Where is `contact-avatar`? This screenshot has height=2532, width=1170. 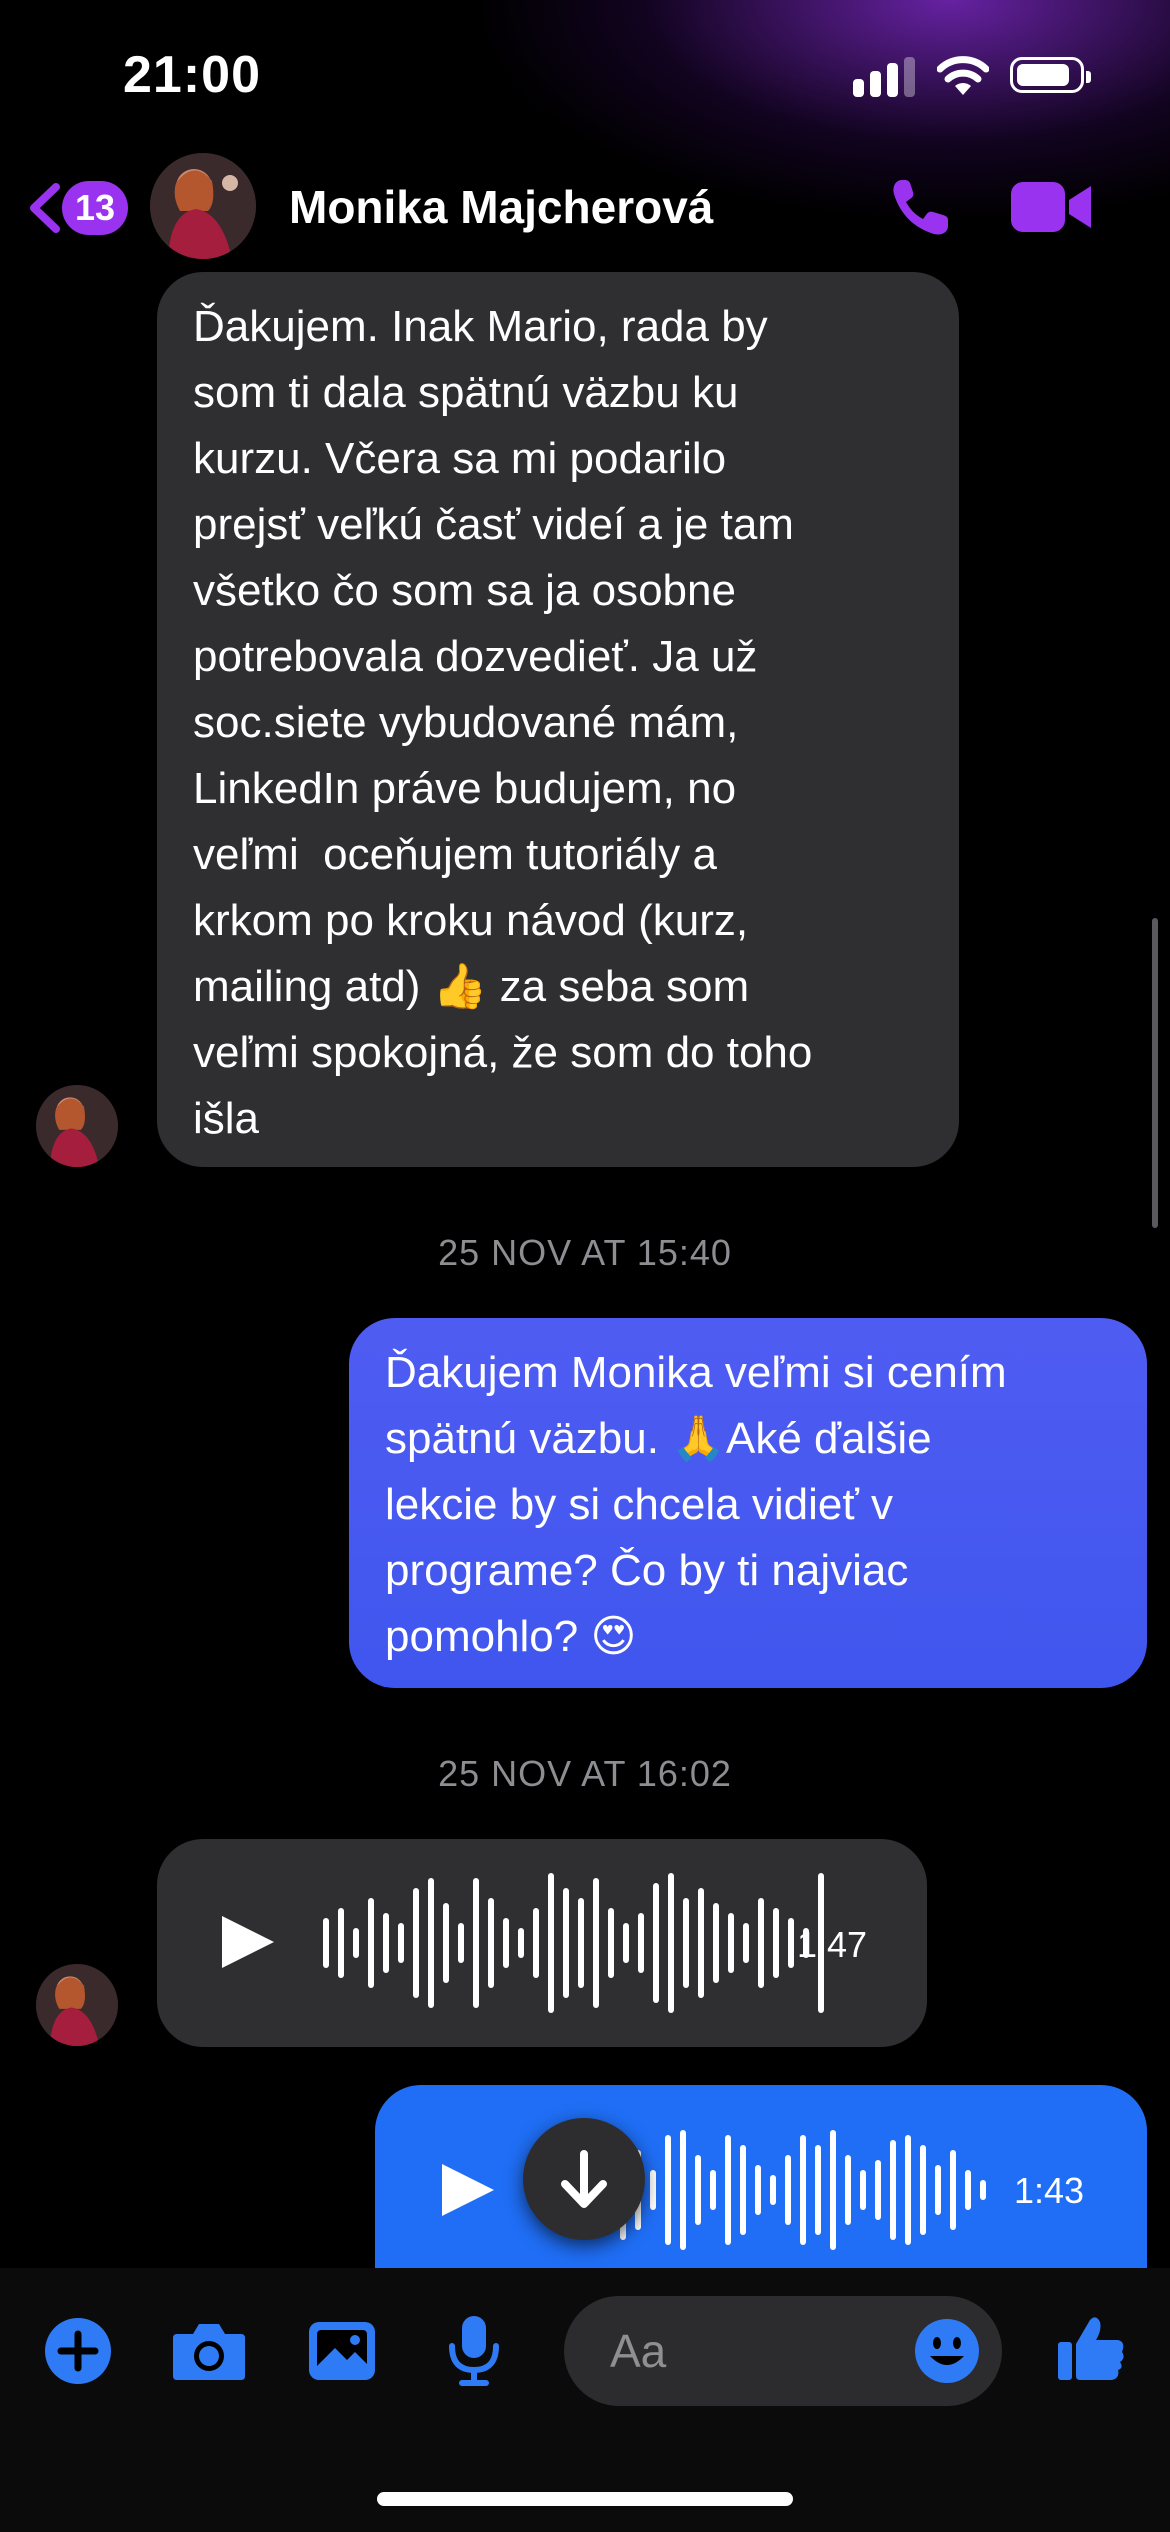
contact-avatar is located at coordinates (203, 206).